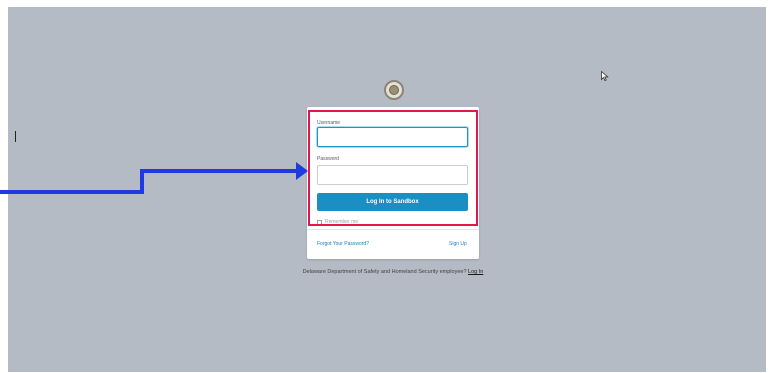  Describe the element at coordinates (458, 244) in the screenshot. I see `sign-up-link: Sign Up` at that location.